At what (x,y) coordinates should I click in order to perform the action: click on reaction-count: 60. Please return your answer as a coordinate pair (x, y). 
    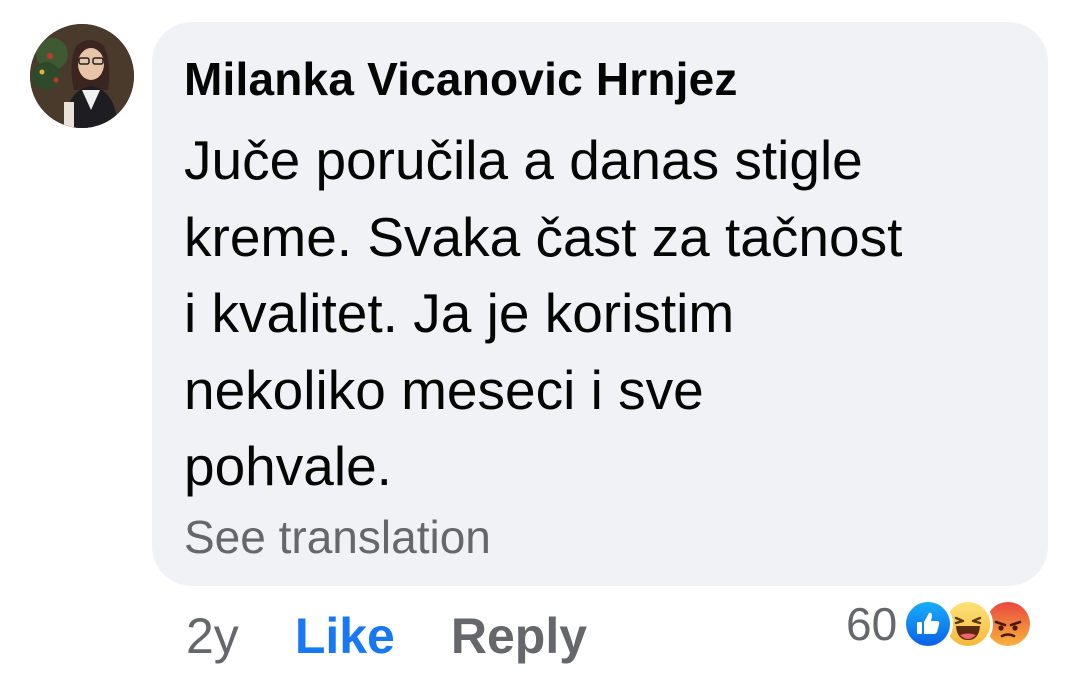
    Looking at the image, I should click on (872, 624).